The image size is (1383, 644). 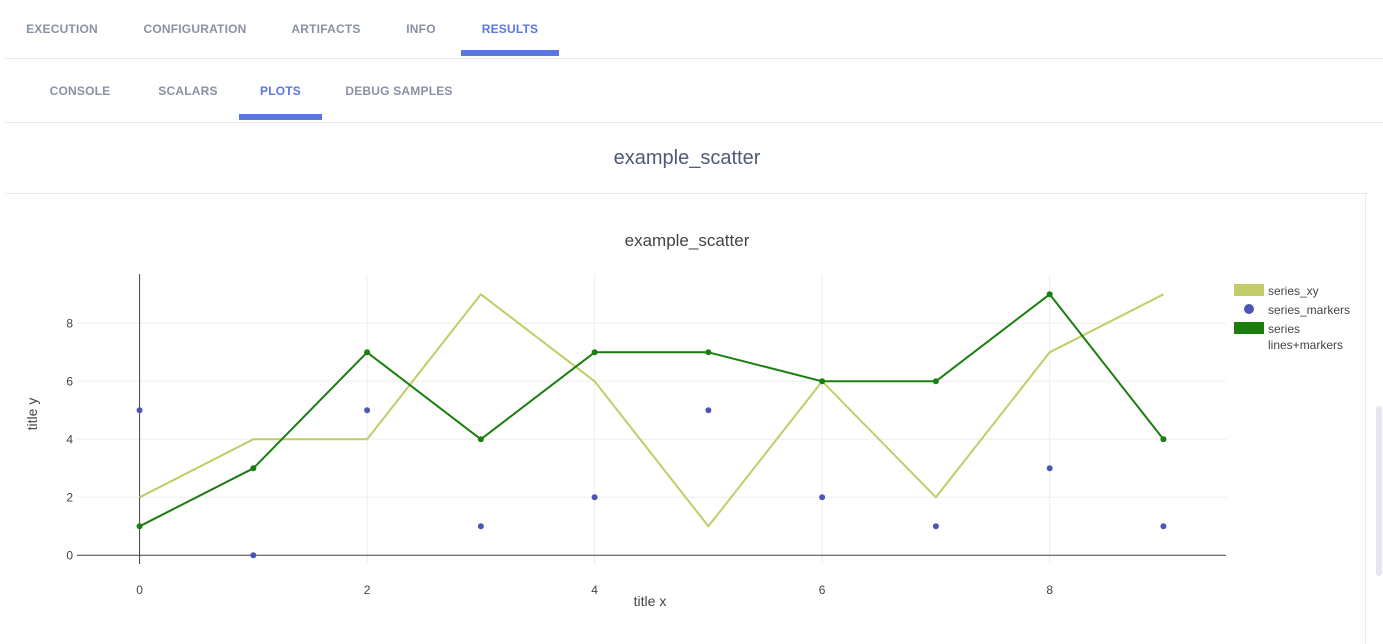 I want to click on tab-results: RESULTS, so click(x=510, y=29).